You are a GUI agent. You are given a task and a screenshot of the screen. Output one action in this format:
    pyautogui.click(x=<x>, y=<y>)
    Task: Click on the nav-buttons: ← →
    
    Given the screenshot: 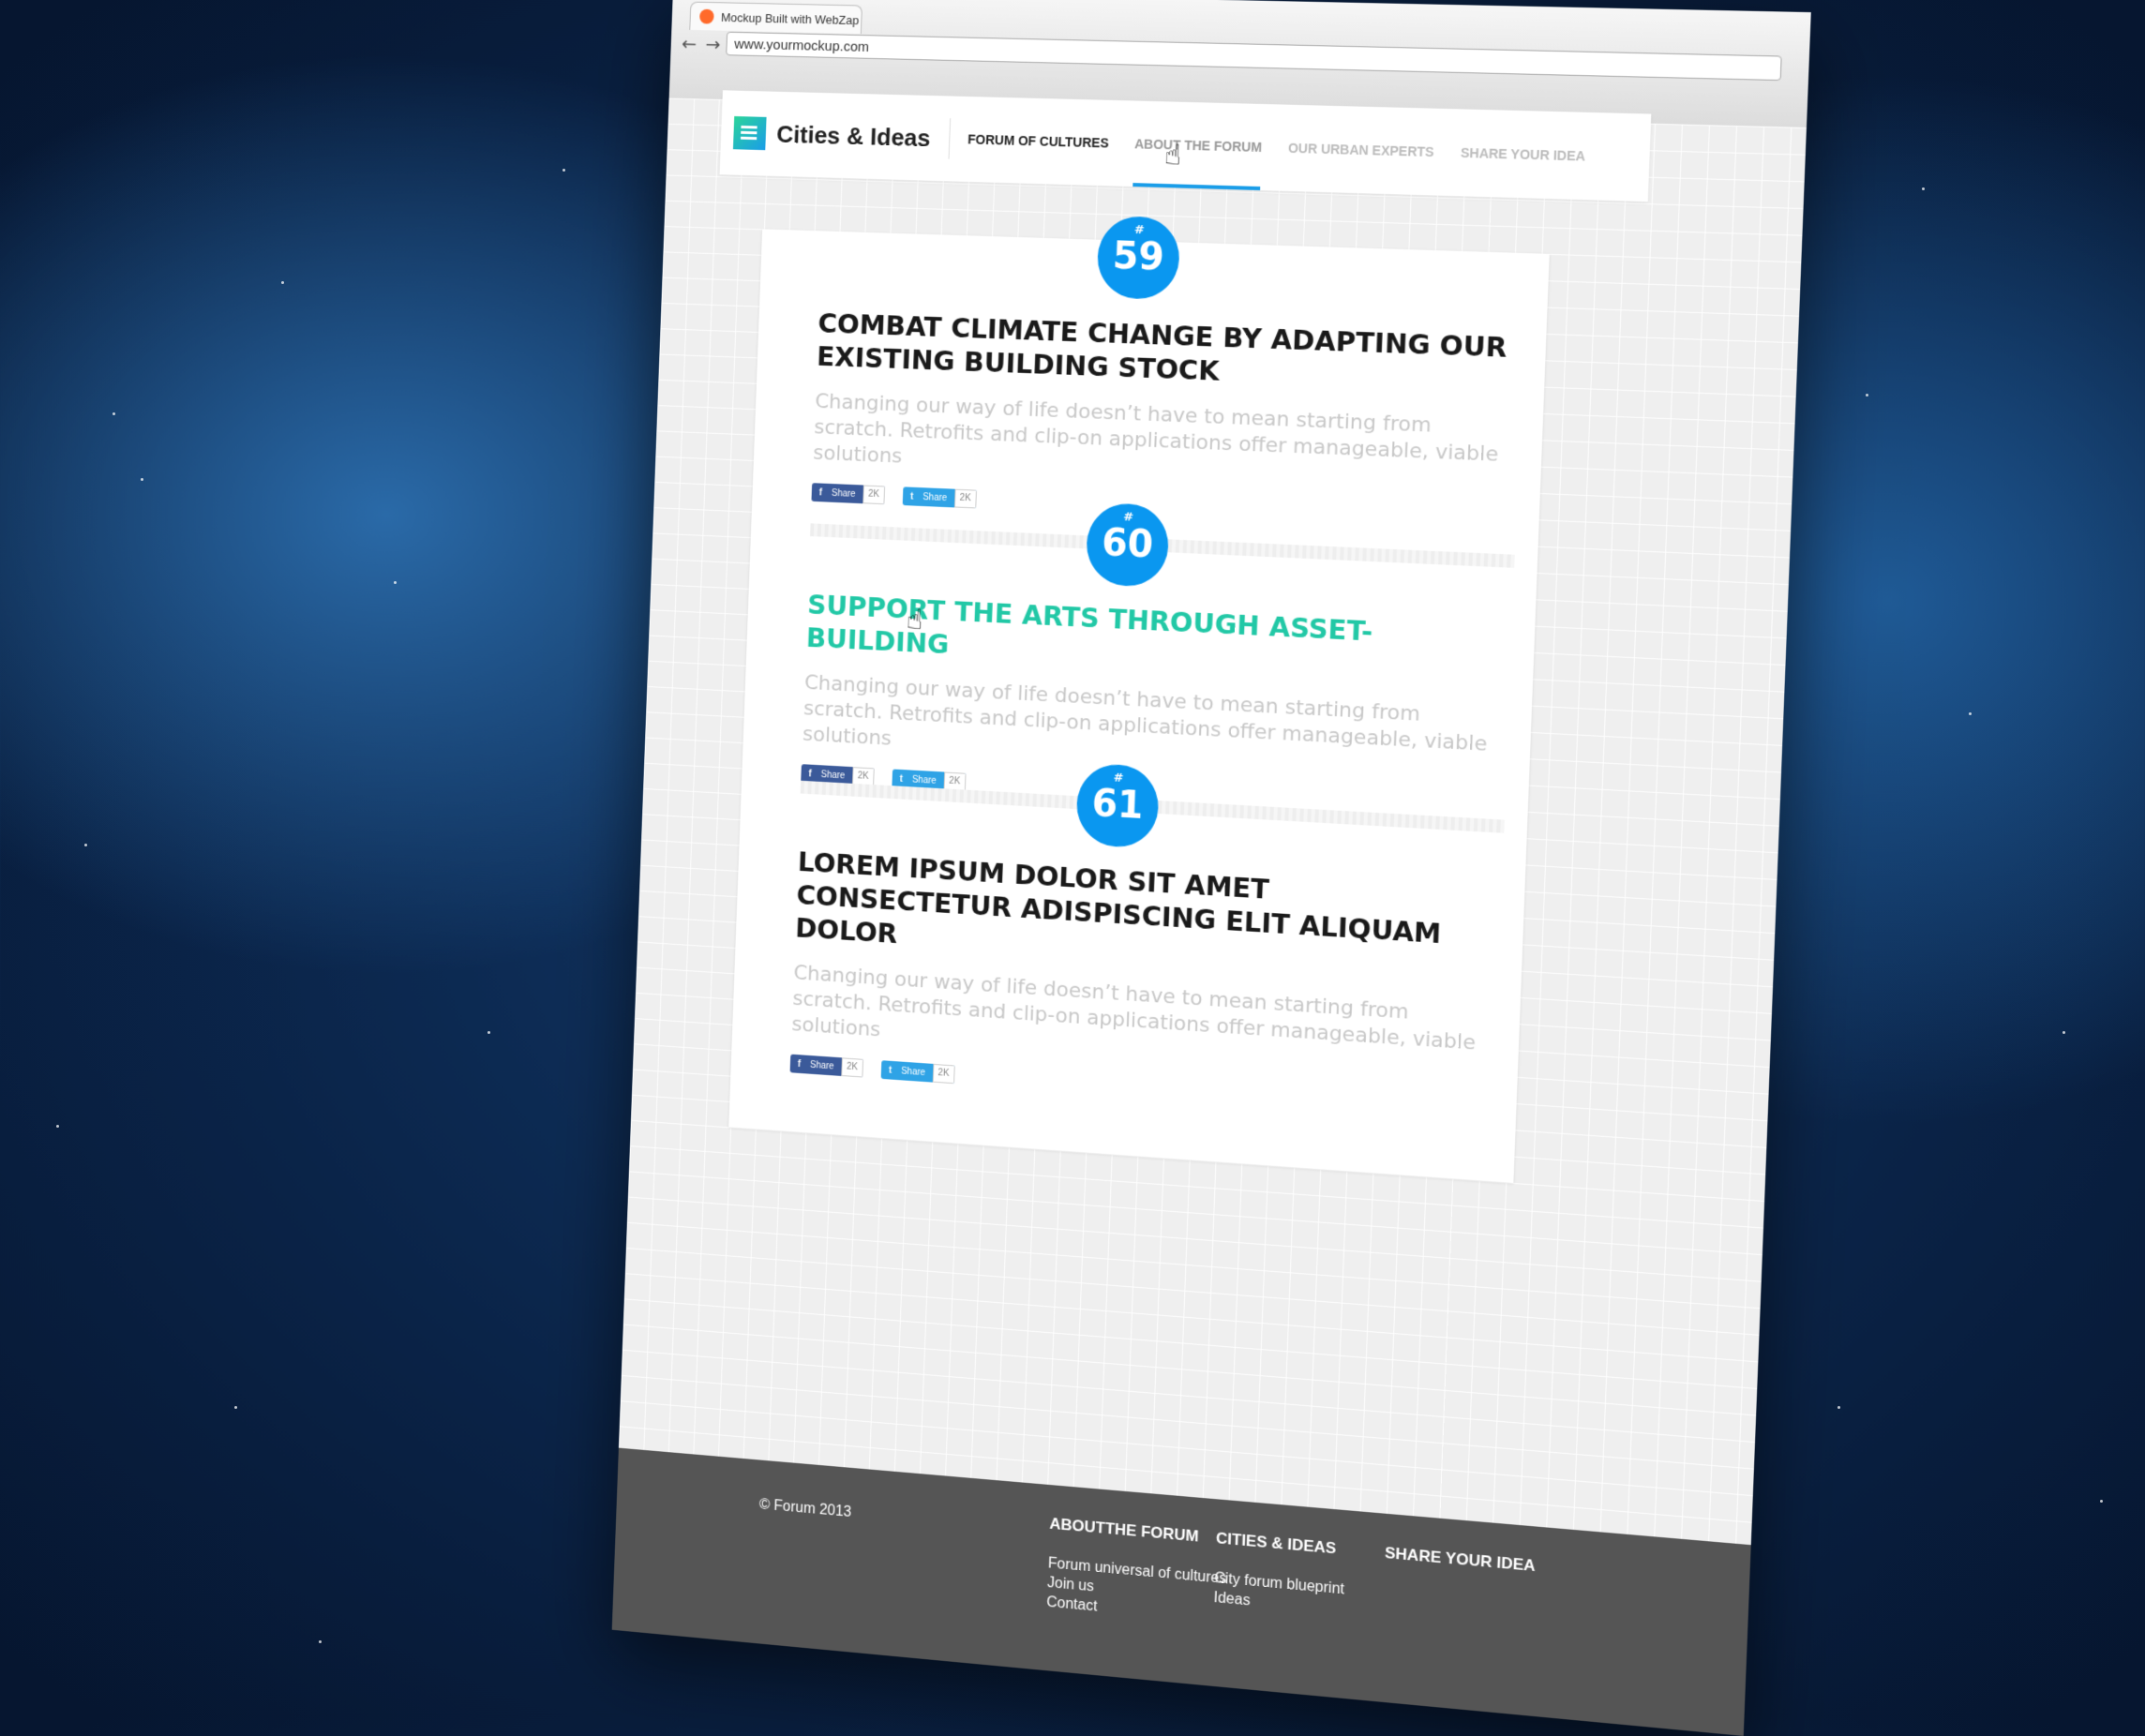 What is the action you would take?
    pyautogui.click(x=701, y=44)
    